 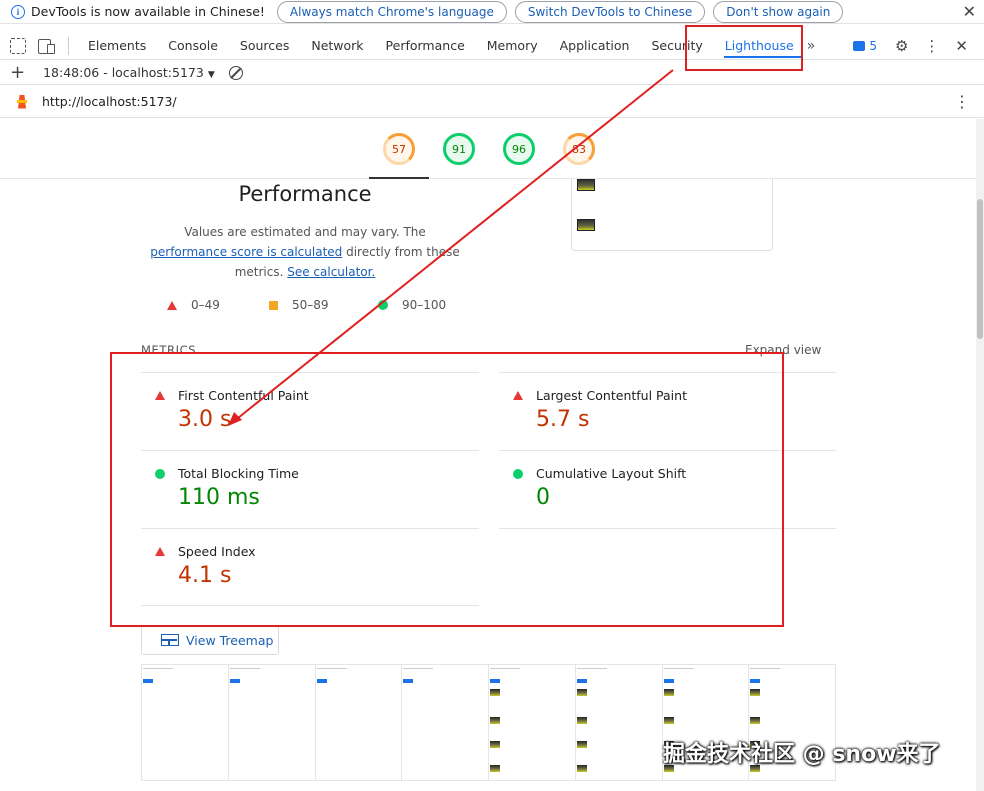 I want to click on issues-count: 5, so click(x=873, y=46).